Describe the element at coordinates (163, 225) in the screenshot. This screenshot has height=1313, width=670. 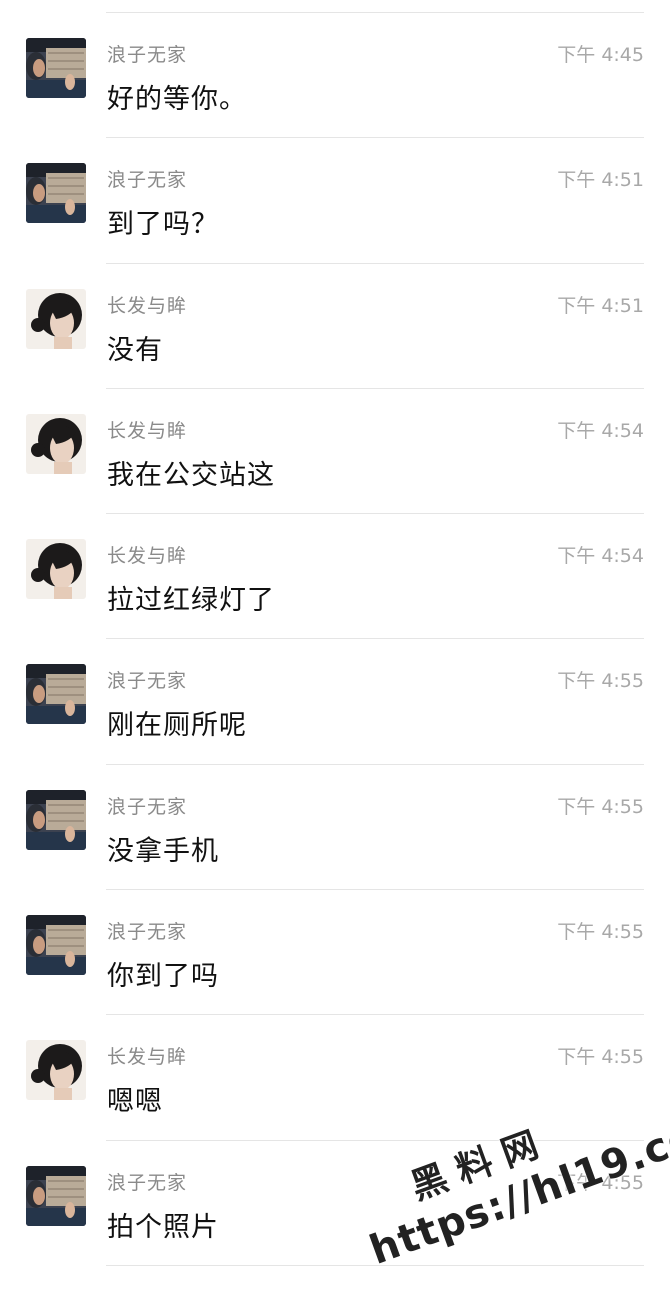
I see `message-text: 到了吗？` at that location.